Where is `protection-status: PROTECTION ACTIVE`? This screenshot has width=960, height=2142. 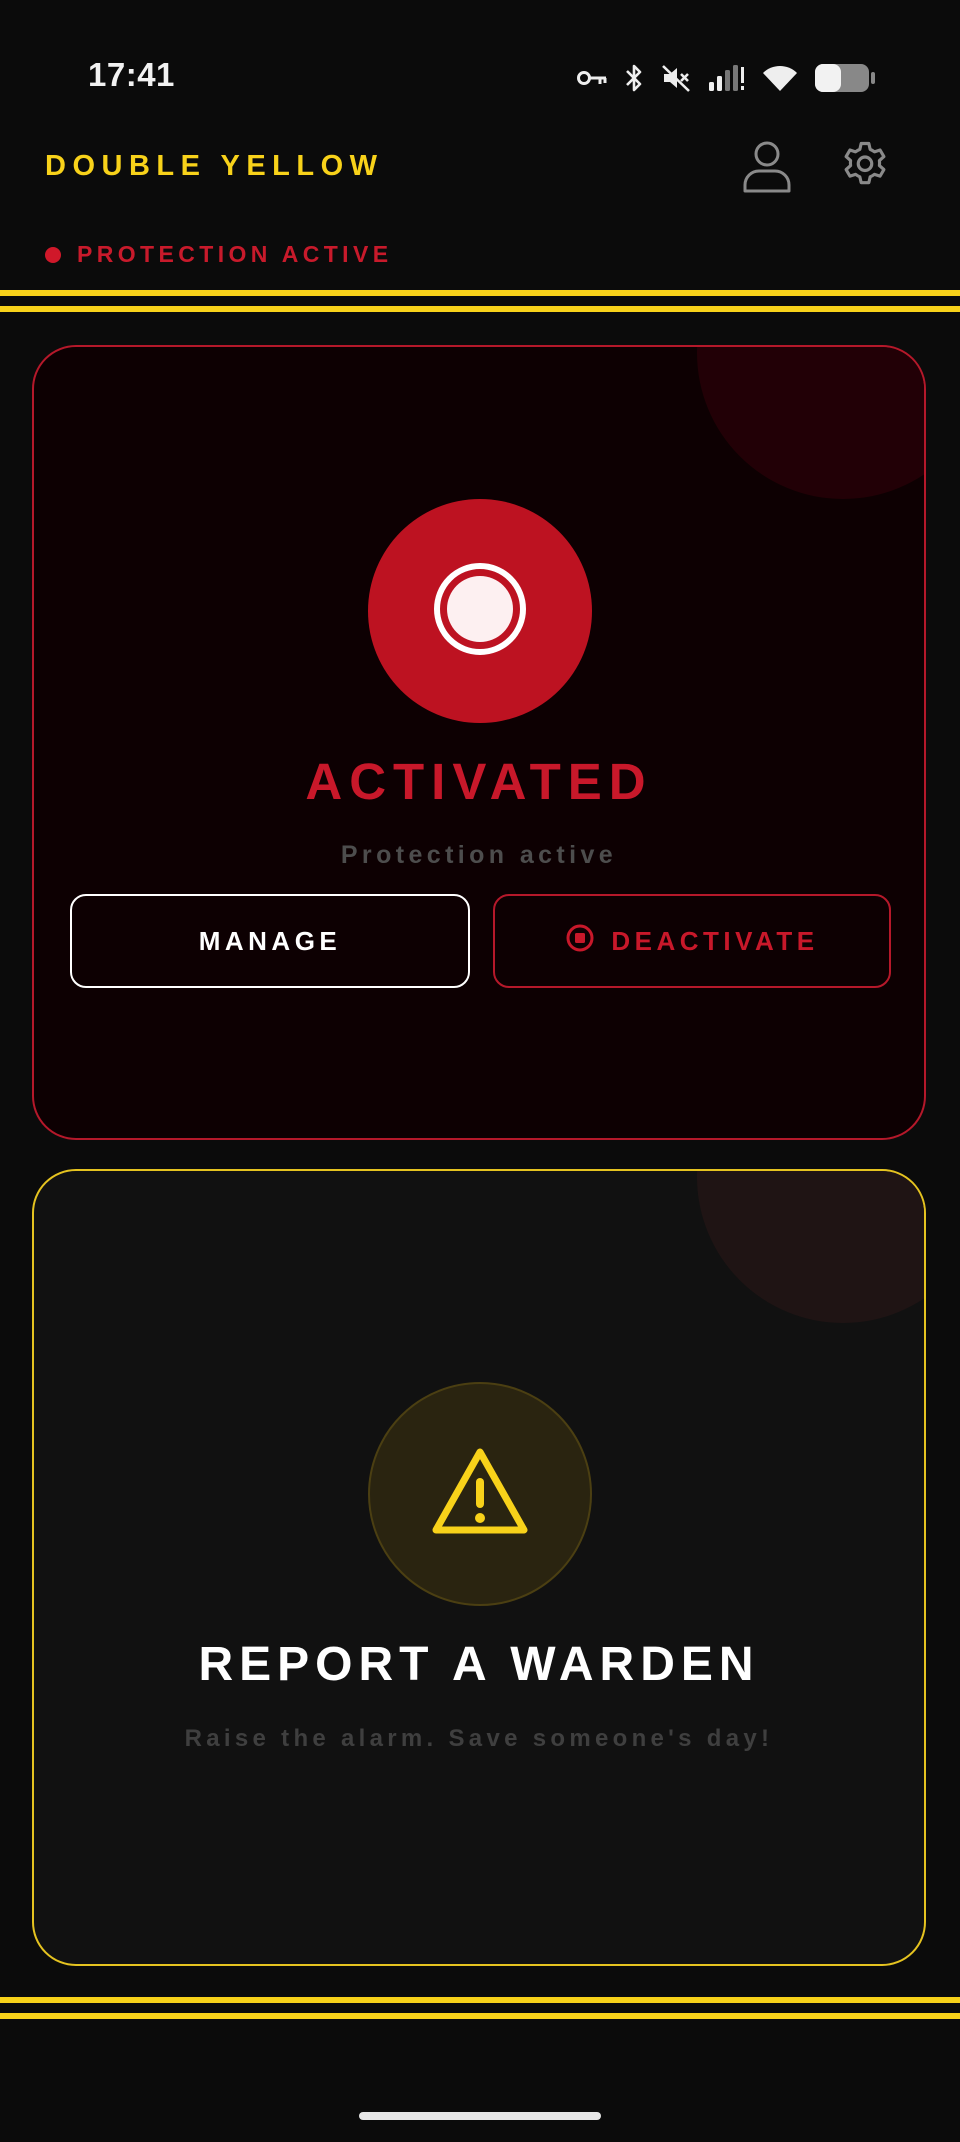 protection-status: PROTECTION ACTIVE is located at coordinates (218, 254).